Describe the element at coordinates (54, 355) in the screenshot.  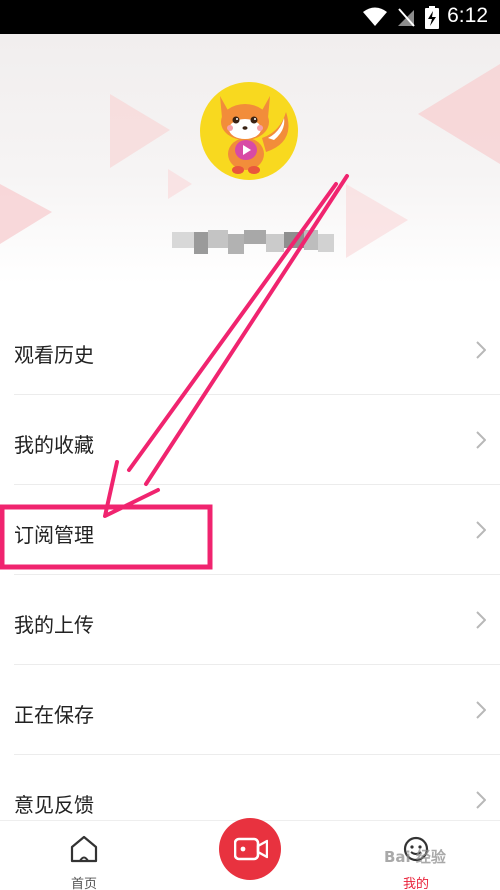
I see `menu-item-label: 观看历史` at that location.